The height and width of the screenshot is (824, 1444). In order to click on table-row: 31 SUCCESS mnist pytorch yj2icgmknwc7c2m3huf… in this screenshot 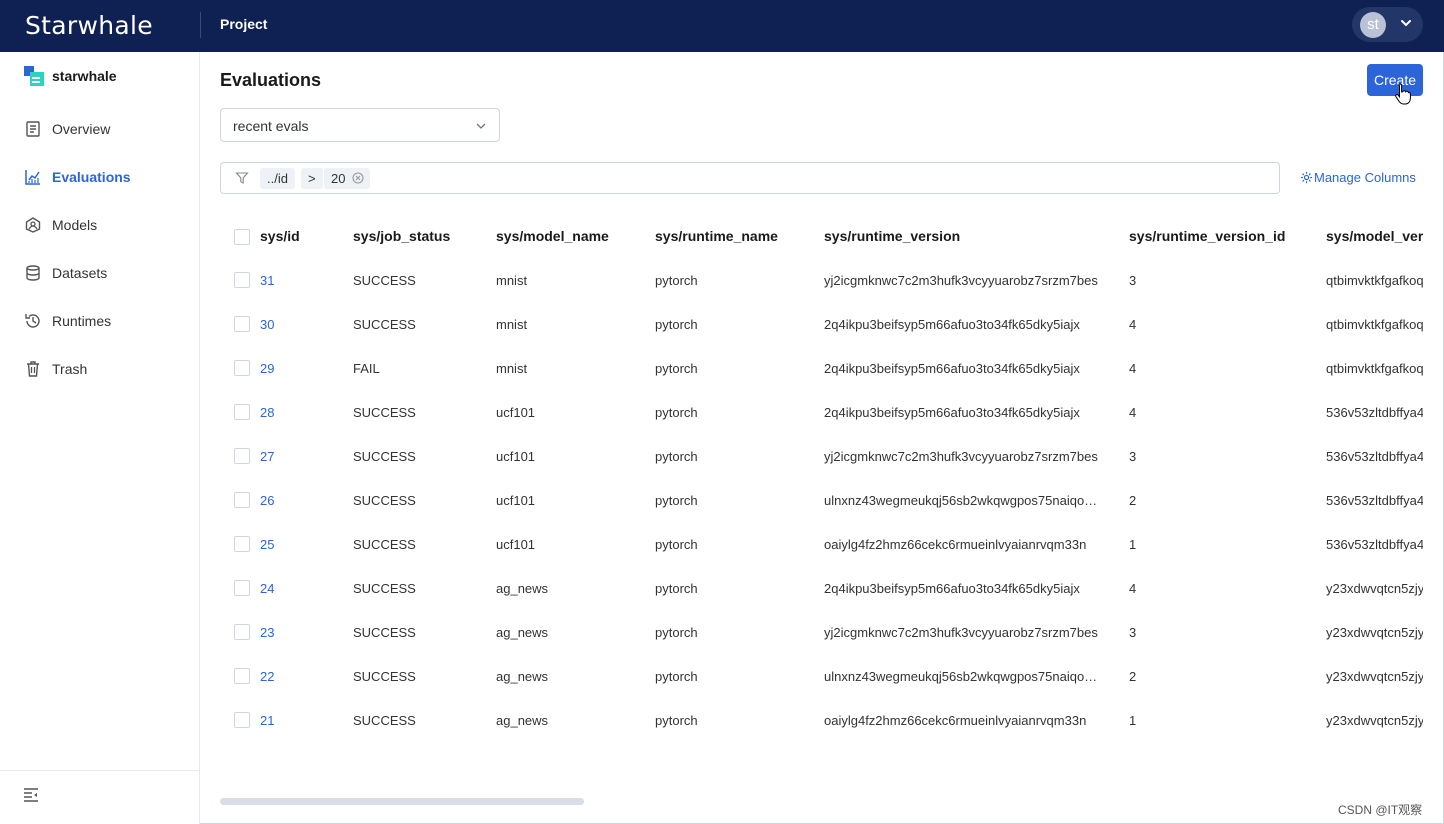, I will do `click(821, 280)`.